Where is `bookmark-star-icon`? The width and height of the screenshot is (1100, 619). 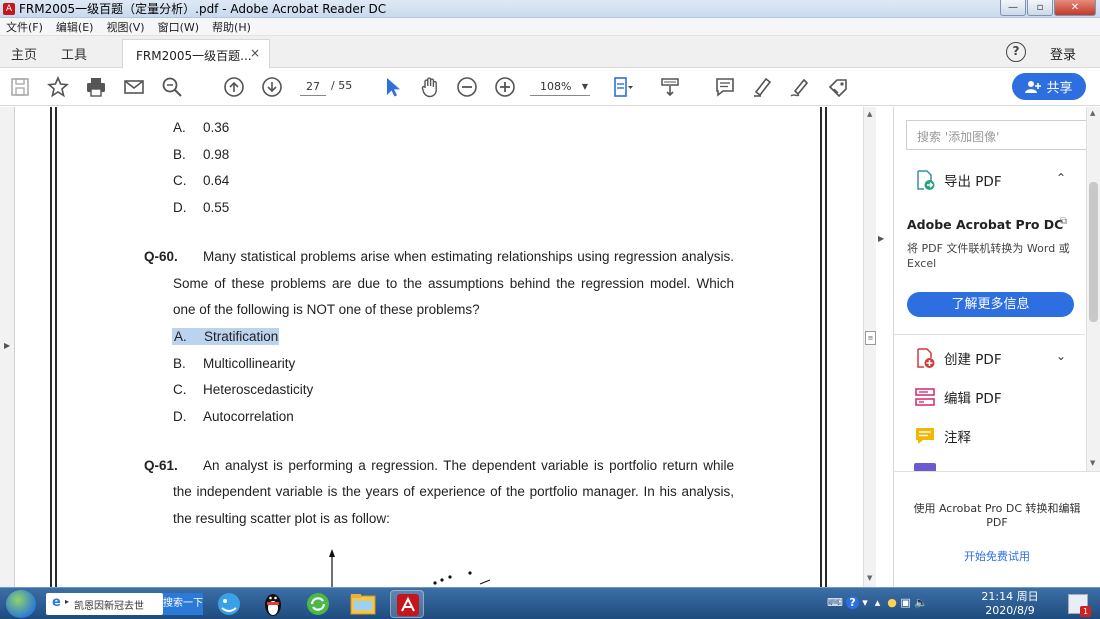
bookmark-star-icon is located at coordinates (58, 87).